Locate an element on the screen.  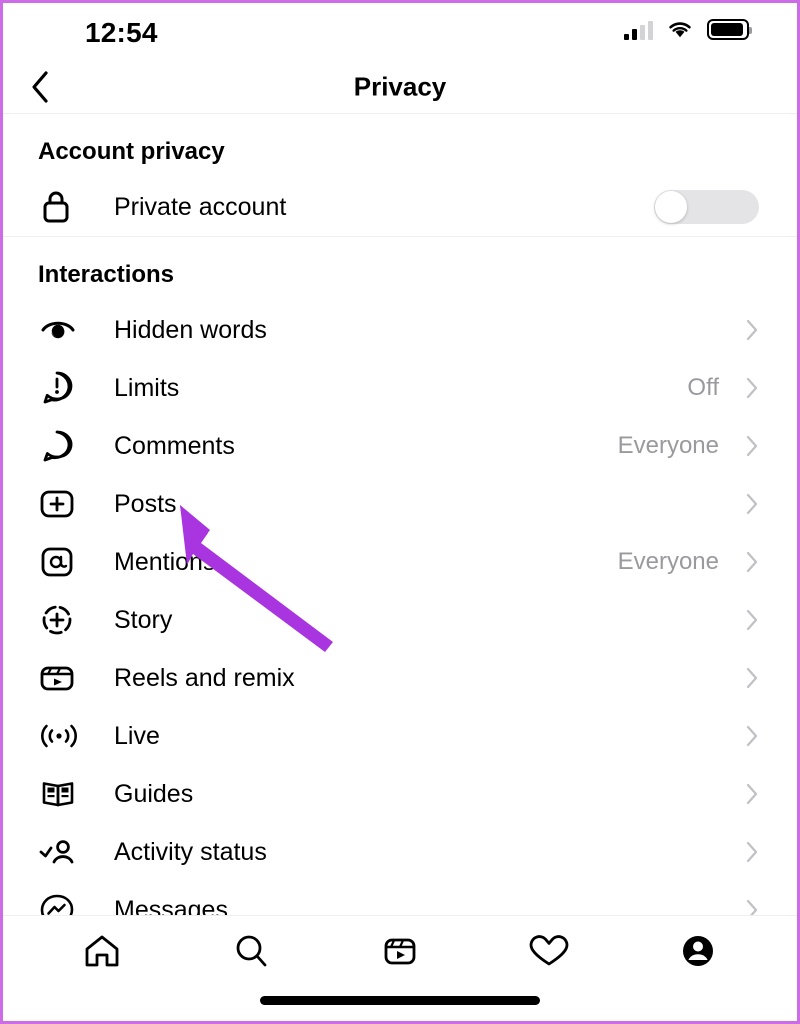
heart-icon is located at coordinates (549, 950).